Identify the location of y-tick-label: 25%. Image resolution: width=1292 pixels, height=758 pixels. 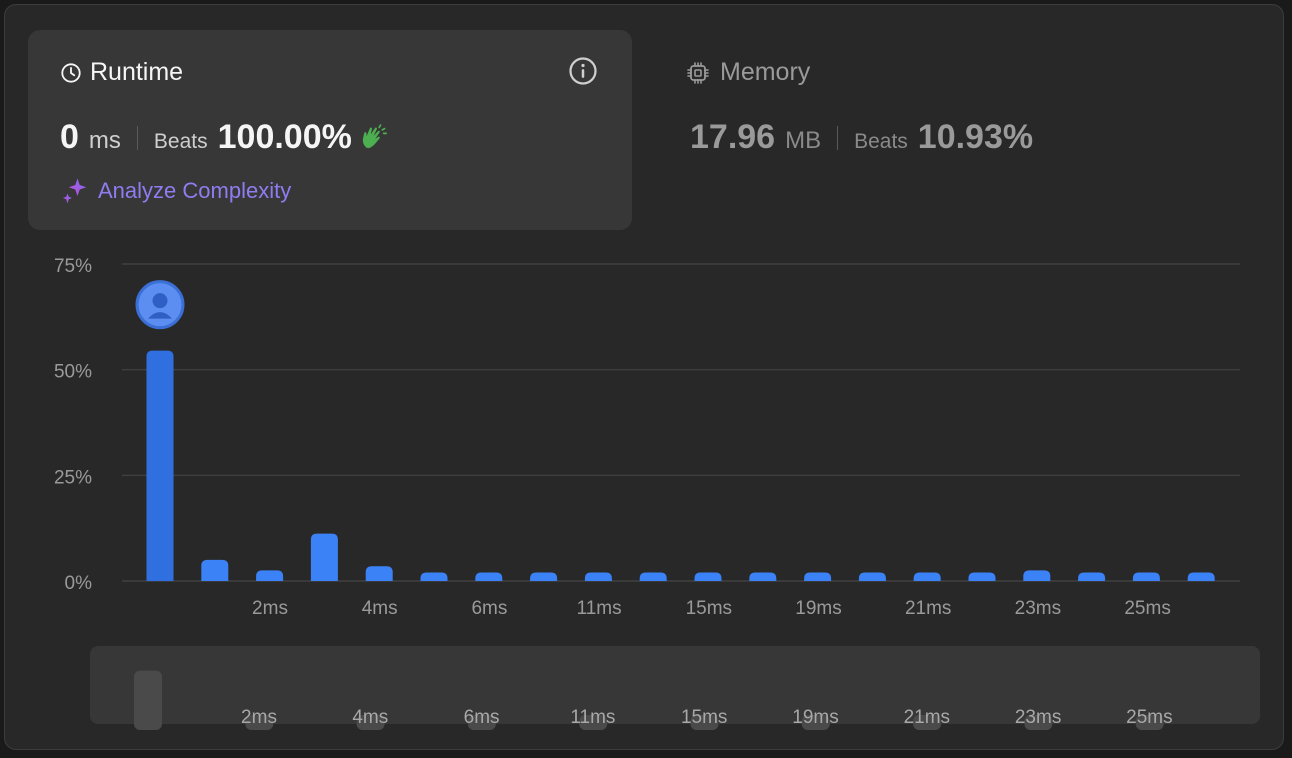
(73, 477).